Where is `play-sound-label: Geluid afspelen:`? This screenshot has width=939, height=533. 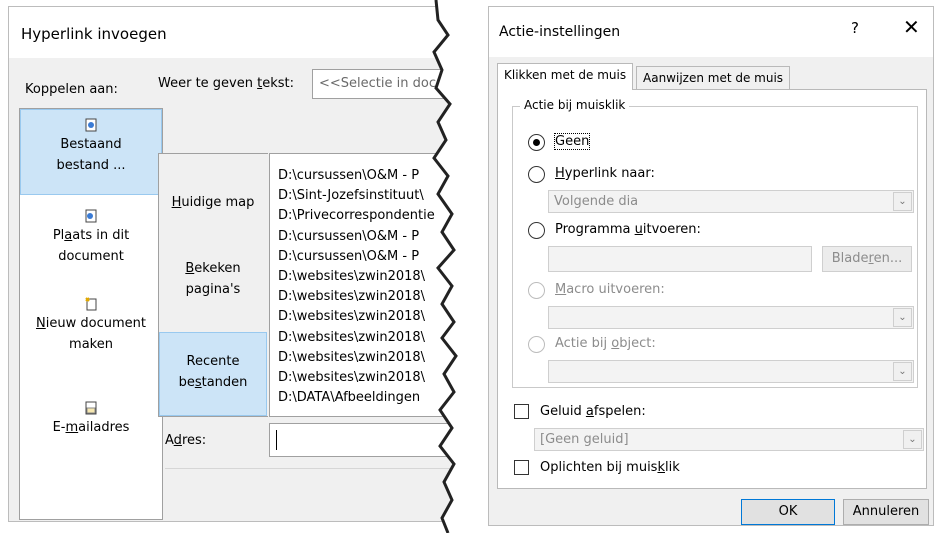 play-sound-label: Geluid afspelen: is located at coordinates (593, 411).